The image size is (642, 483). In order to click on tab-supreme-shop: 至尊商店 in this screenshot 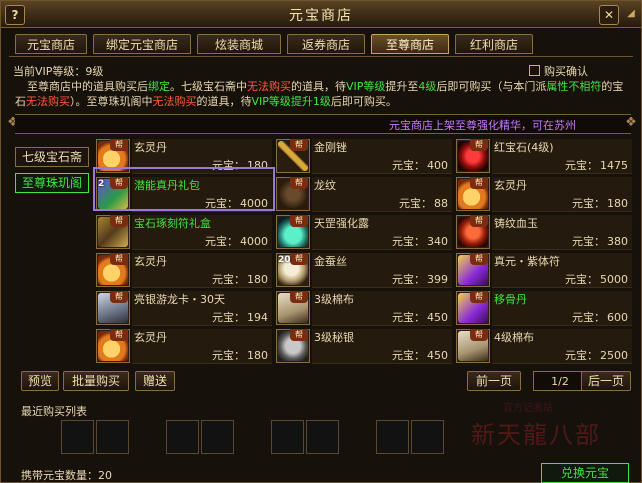, I will do `click(410, 44)`.